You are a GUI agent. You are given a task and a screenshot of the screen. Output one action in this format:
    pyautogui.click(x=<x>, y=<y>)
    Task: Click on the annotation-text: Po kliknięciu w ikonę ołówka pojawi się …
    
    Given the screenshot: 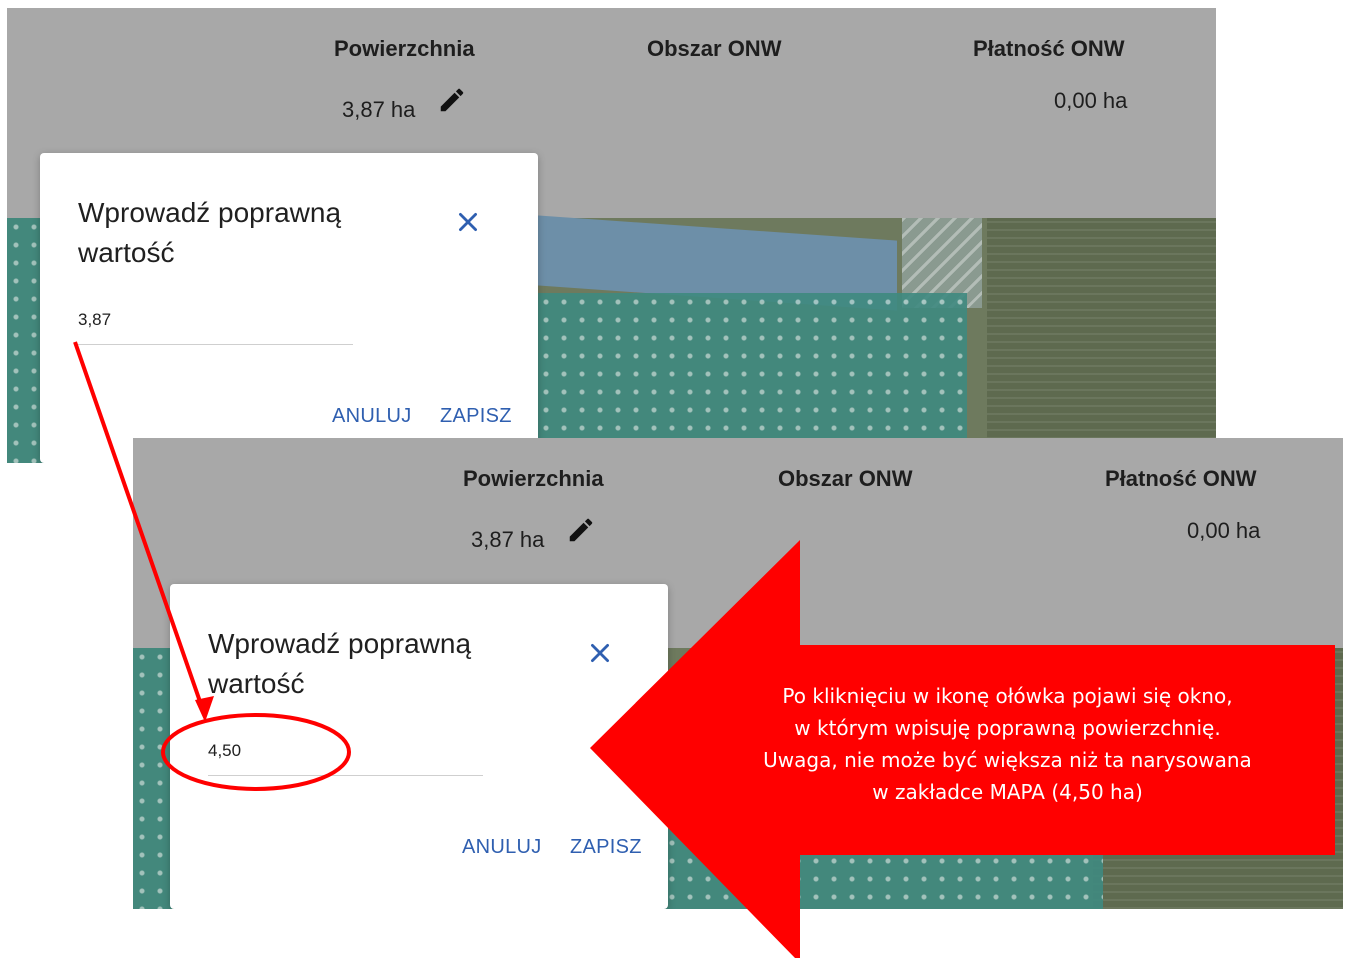 What is the action you would take?
    pyautogui.click(x=1007, y=744)
    